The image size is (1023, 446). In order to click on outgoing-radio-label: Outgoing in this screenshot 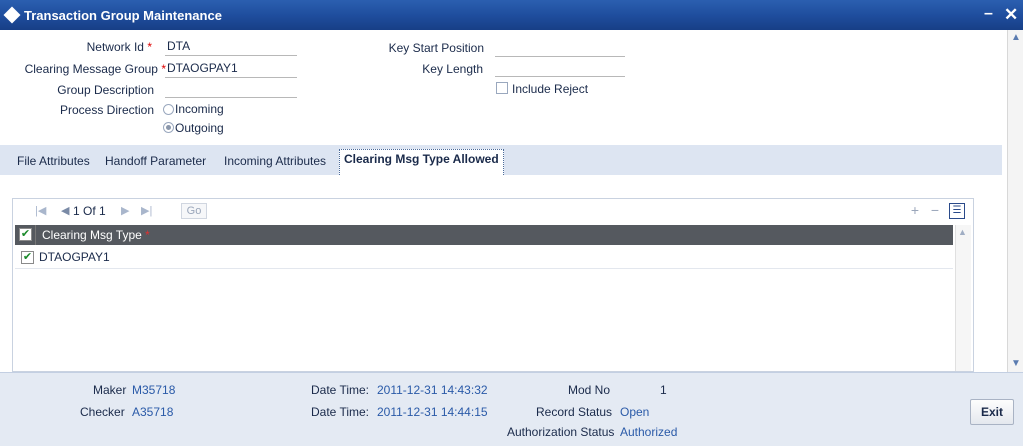, I will do `click(199, 128)`.